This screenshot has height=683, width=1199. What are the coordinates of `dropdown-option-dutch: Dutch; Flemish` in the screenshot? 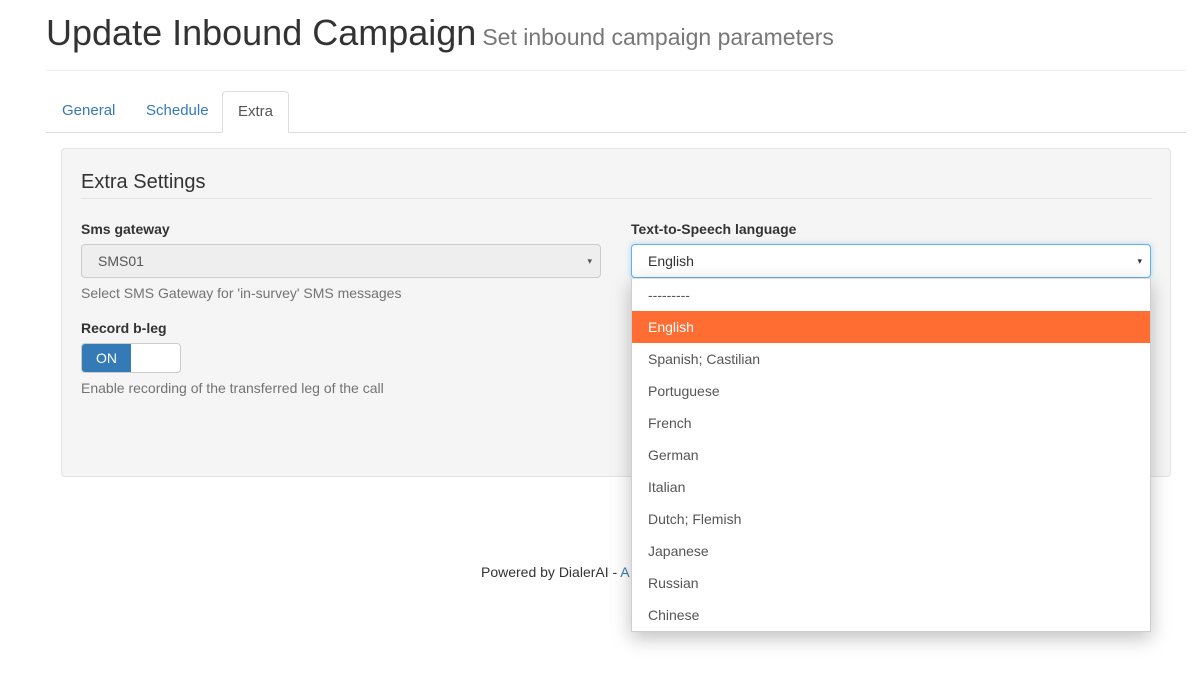 It's located at (891, 519).